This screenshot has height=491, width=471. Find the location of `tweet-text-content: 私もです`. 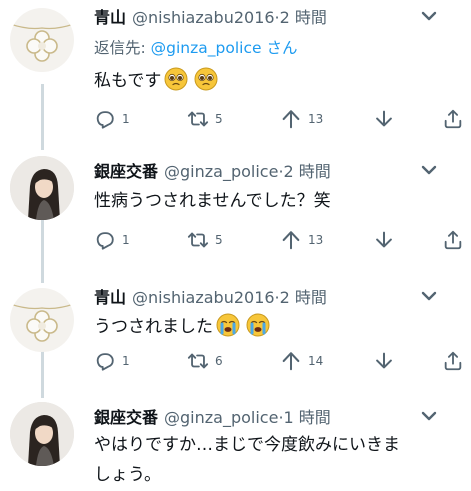

tweet-text-content: 私もです is located at coordinates (128, 81).